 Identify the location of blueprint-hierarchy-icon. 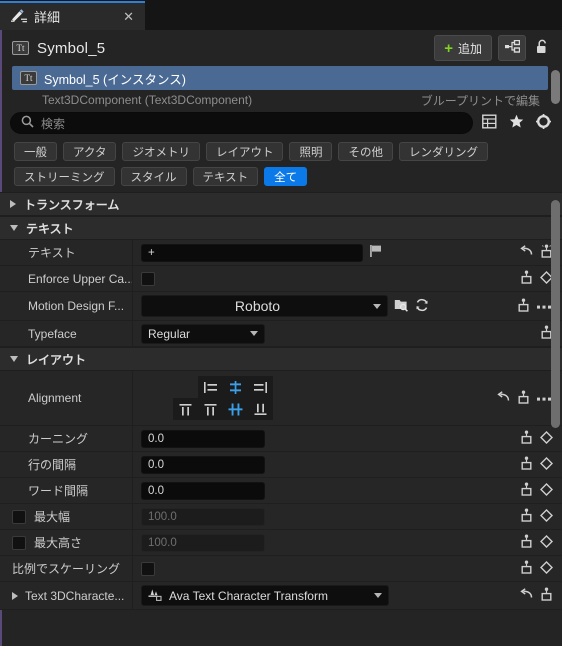
(512, 47).